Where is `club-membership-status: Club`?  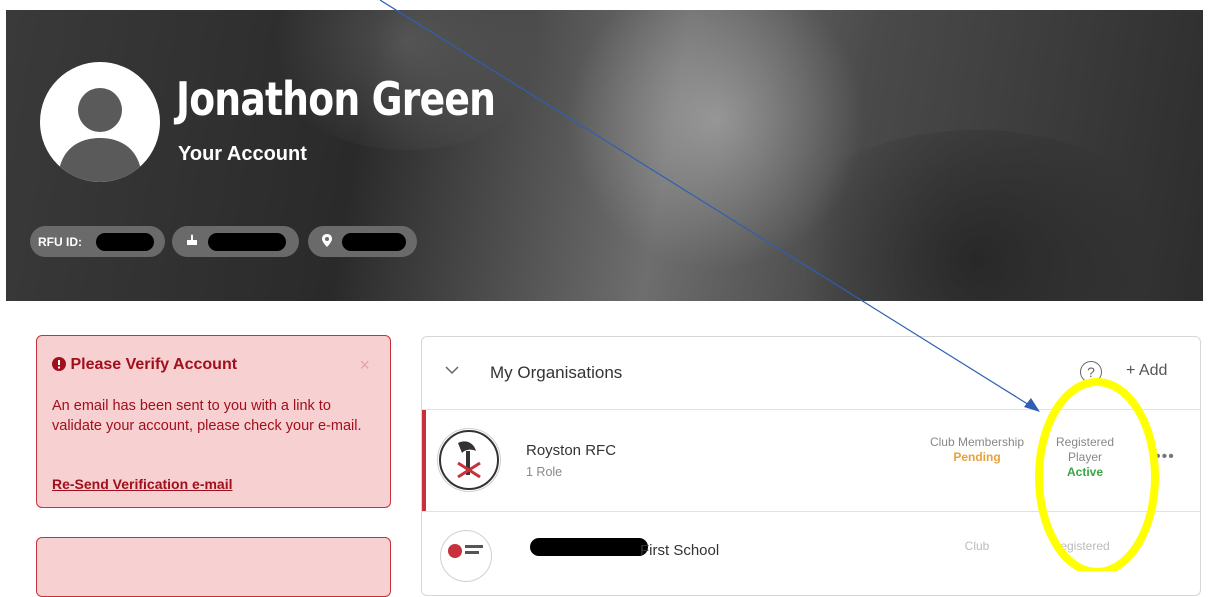
club-membership-status: Club is located at coordinates (977, 546).